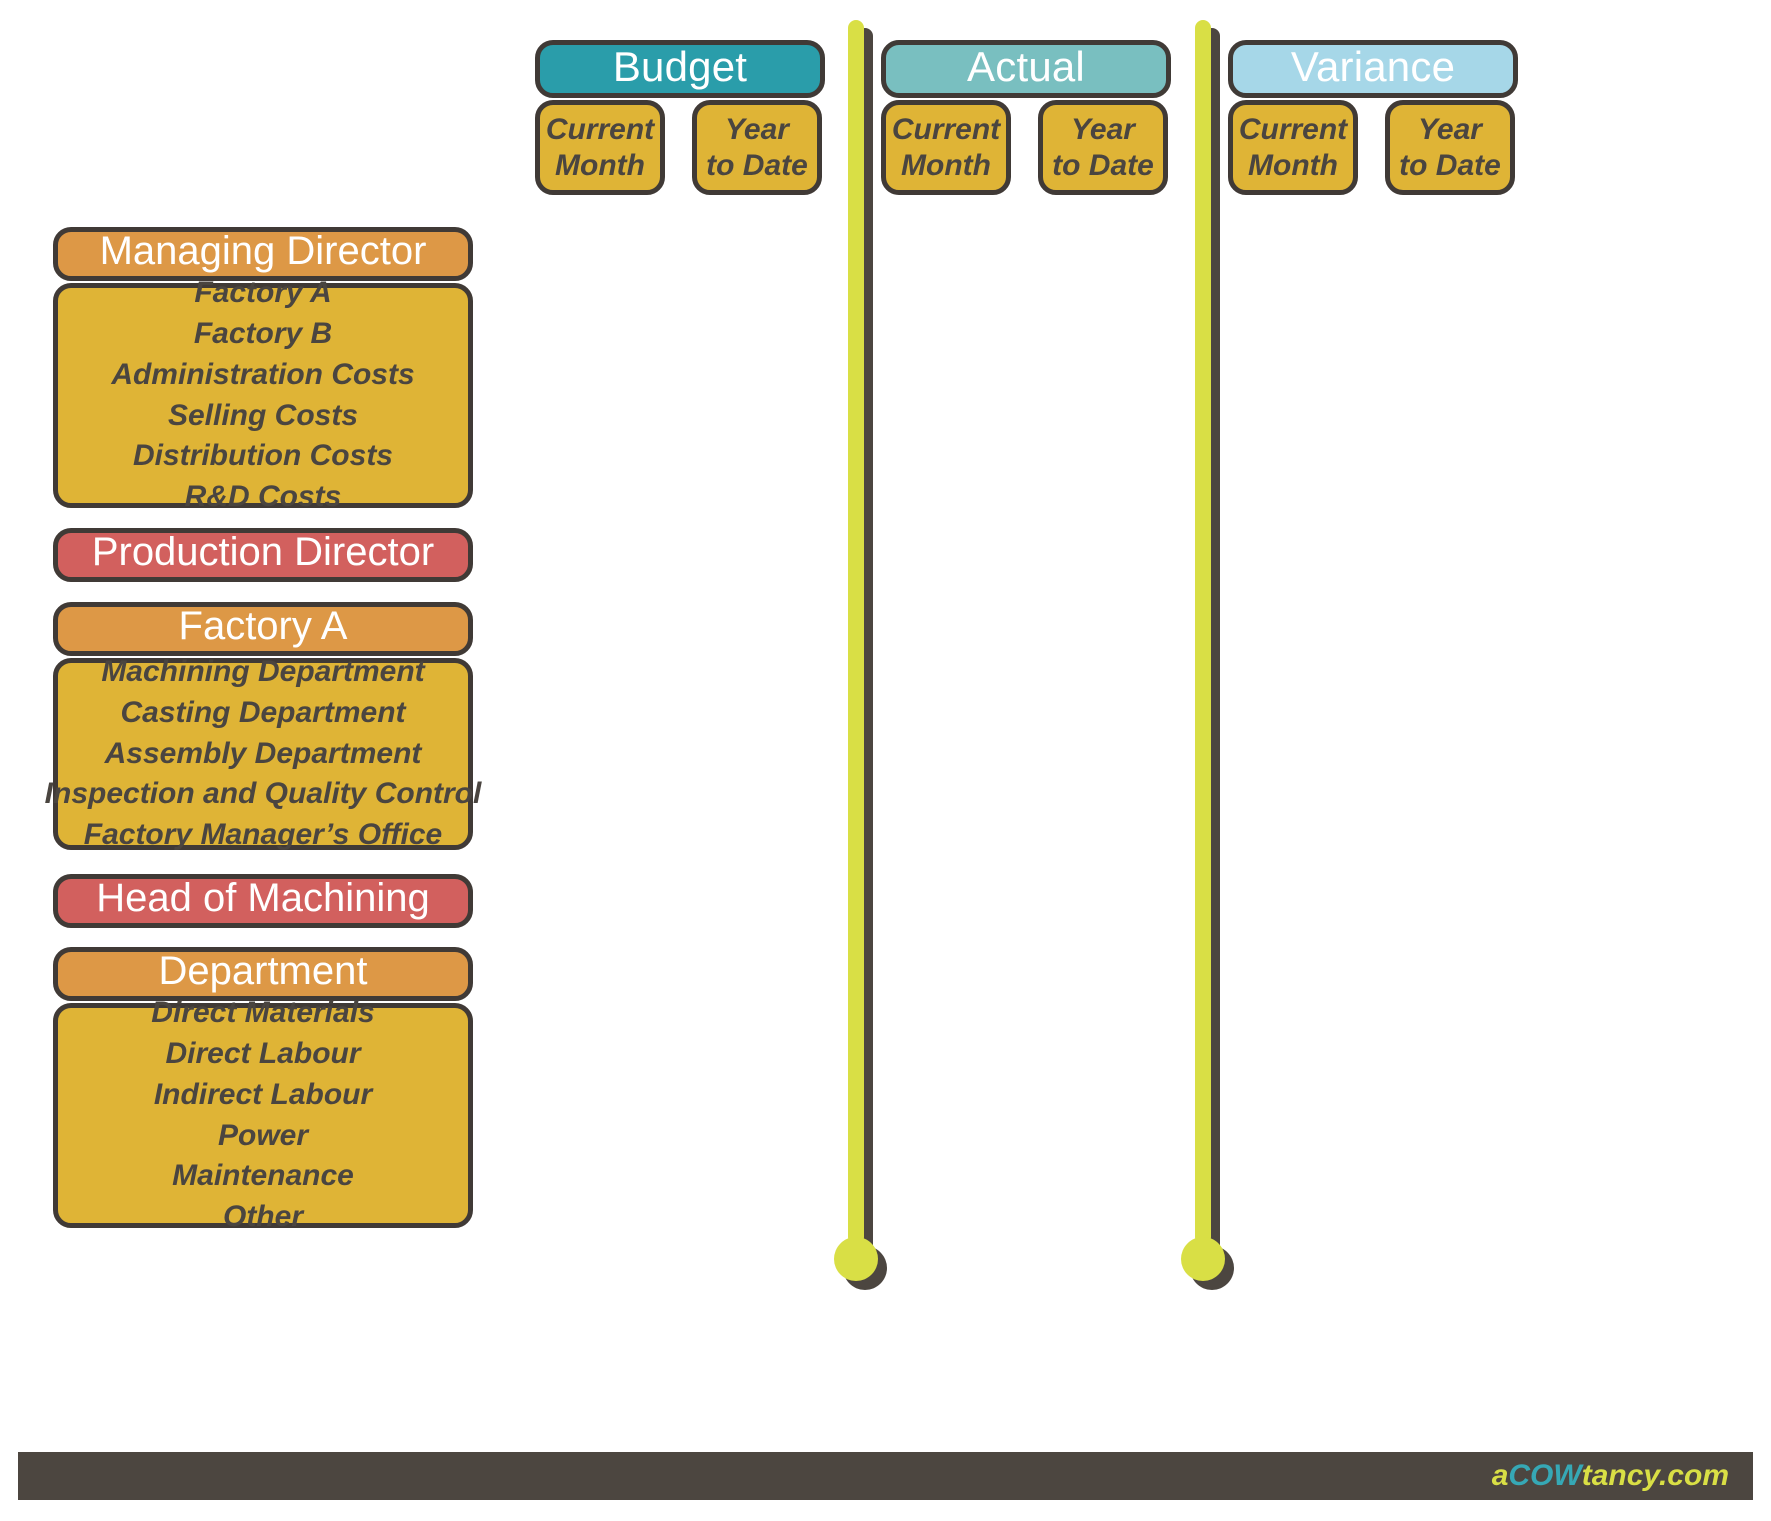 The image size is (1771, 1521). I want to click on column-subheader-budget-year-to-date: Year to Date, so click(760, 151).